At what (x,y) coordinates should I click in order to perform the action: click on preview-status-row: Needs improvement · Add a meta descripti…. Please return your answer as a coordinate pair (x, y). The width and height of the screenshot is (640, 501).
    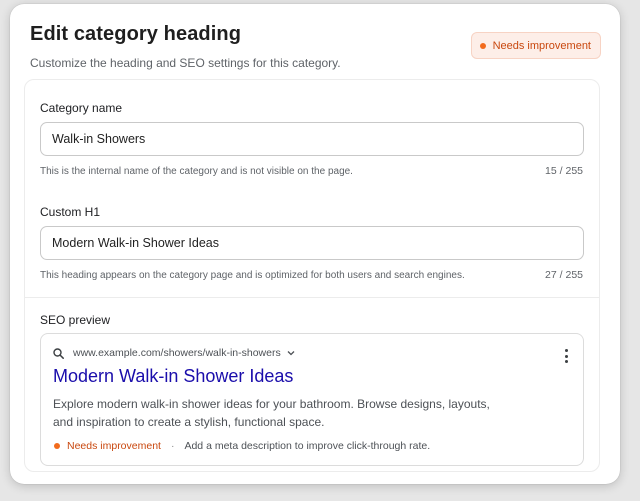
    Looking at the image, I should click on (242, 446).